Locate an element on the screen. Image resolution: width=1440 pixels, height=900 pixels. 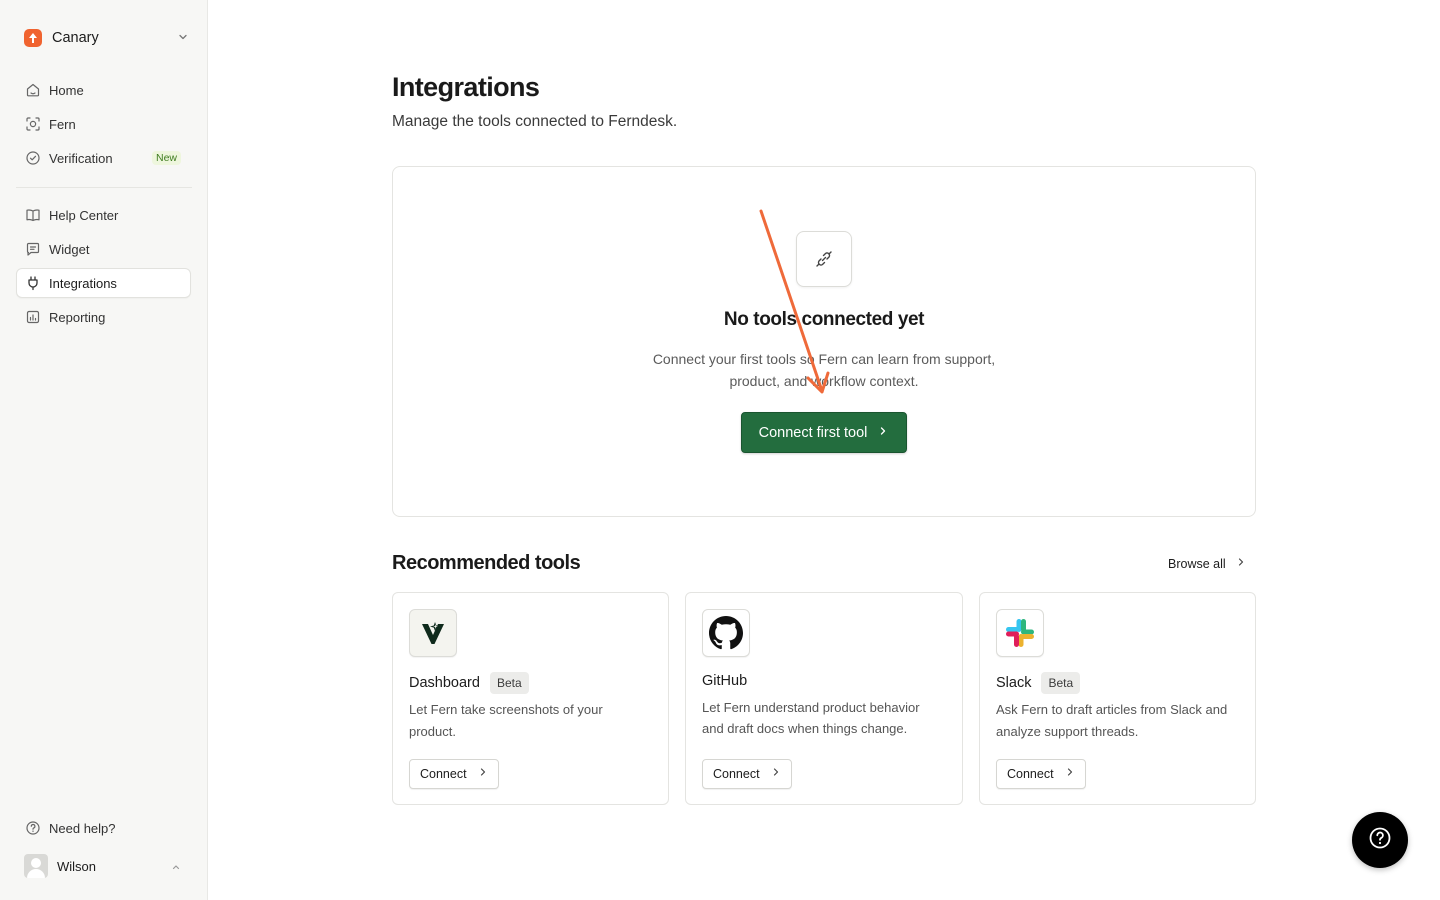
connect-first-tool-button: Connect first tool is located at coordinates (824, 432).